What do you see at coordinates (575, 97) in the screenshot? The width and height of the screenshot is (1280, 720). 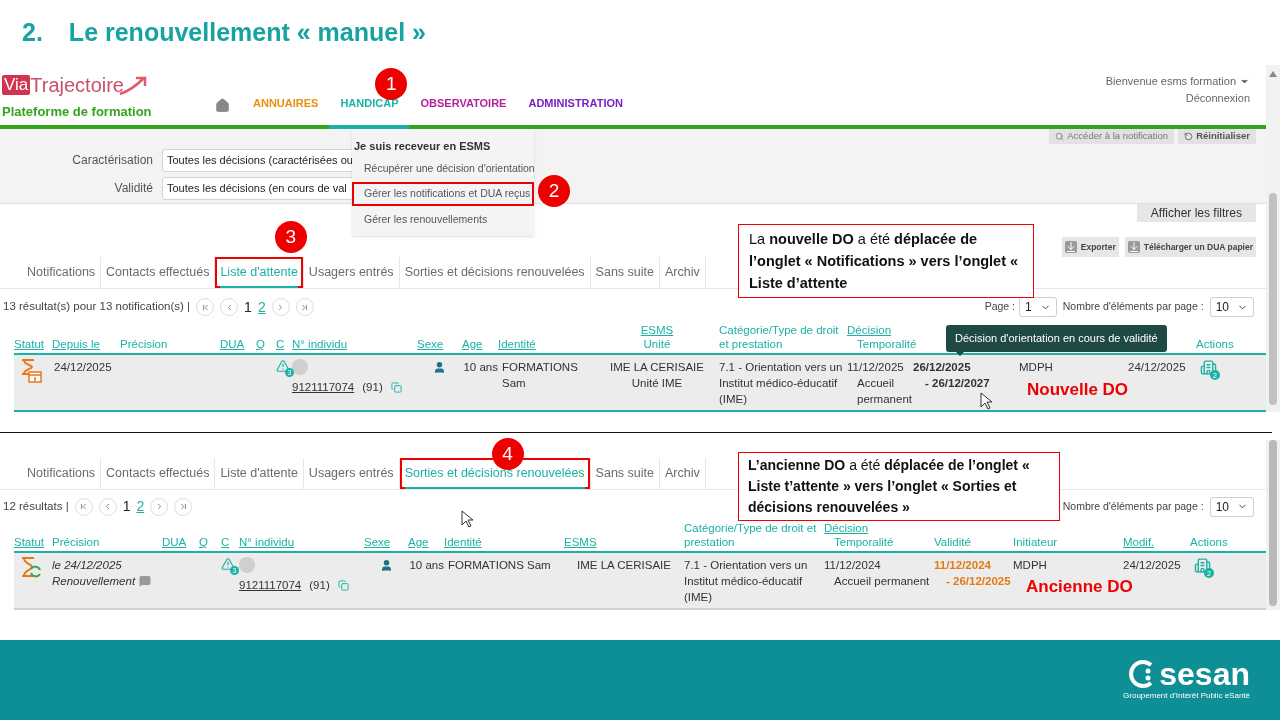 I see `nav-link: ADMINISTRATION` at bounding box center [575, 97].